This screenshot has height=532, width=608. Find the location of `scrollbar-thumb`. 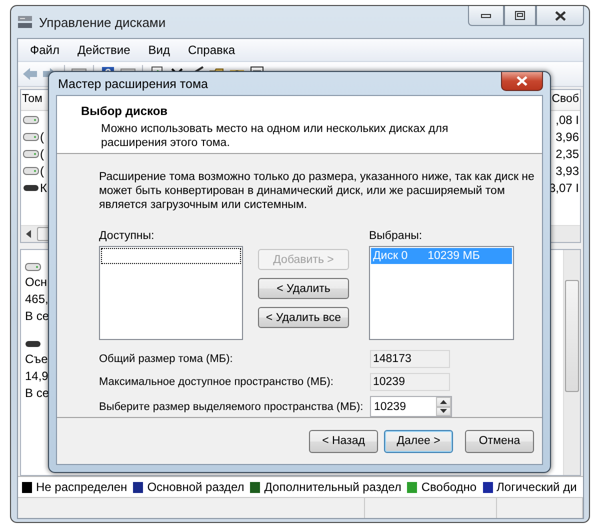

scrollbar-thumb is located at coordinates (572, 336).